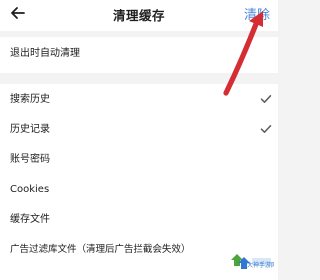  What do you see at coordinates (45, 53) in the screenshot?
I see `auto-clear-label: 退出时自动清理` at bounding box center [45, 53].